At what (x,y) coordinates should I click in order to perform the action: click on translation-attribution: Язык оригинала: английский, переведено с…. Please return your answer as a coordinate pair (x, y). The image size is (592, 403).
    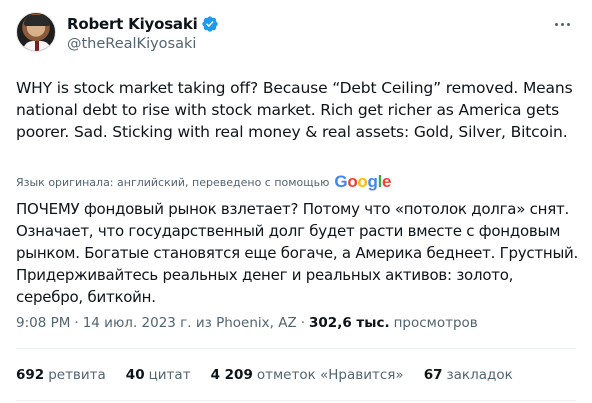
    Looking at the image, I should click on (204, 182).